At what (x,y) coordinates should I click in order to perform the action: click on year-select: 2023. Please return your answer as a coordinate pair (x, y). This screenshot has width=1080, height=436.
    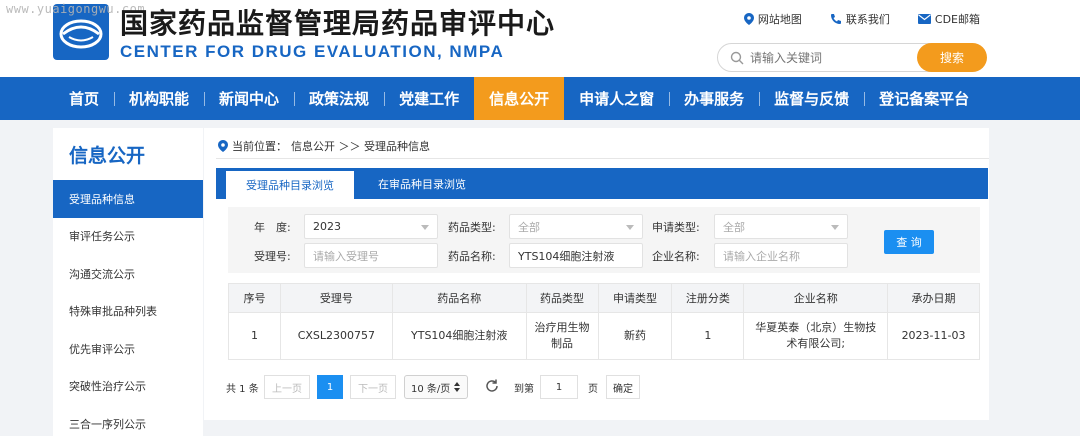
    Looking at the image, I should click on (371, 226).